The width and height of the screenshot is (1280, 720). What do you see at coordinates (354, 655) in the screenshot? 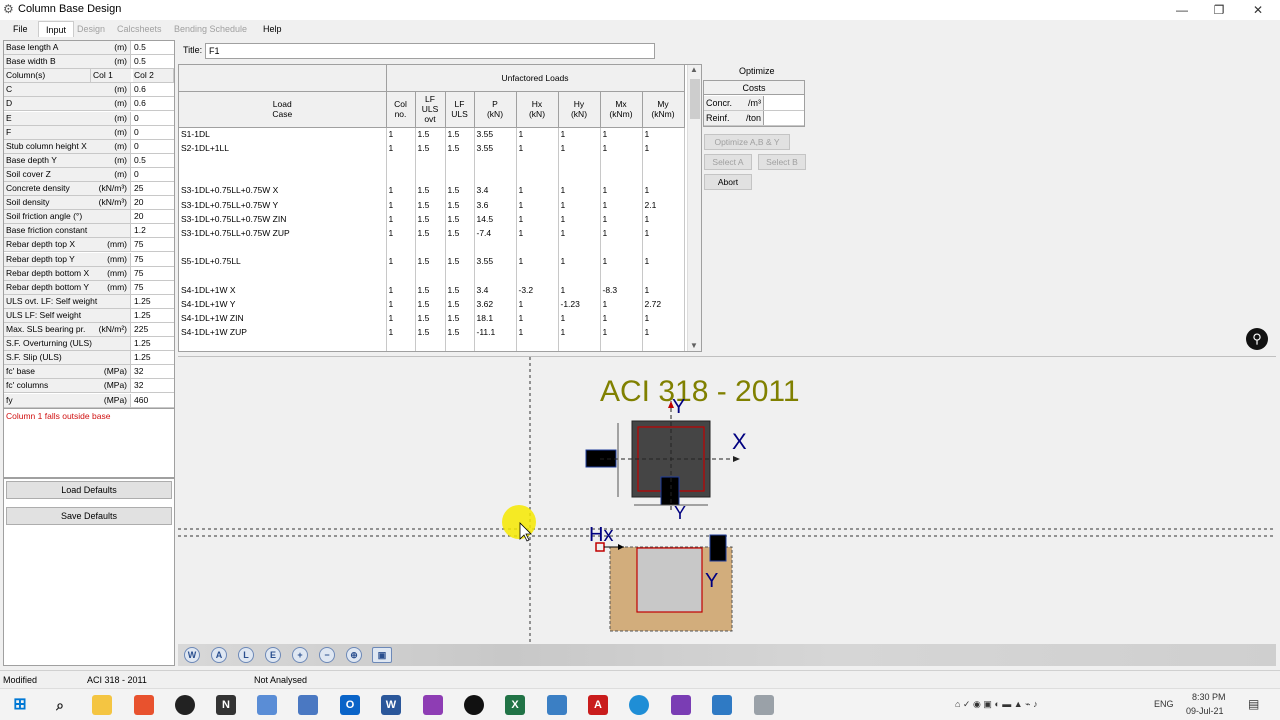
I see `pan-icon: ⊕` at bounding box center [354, 655].